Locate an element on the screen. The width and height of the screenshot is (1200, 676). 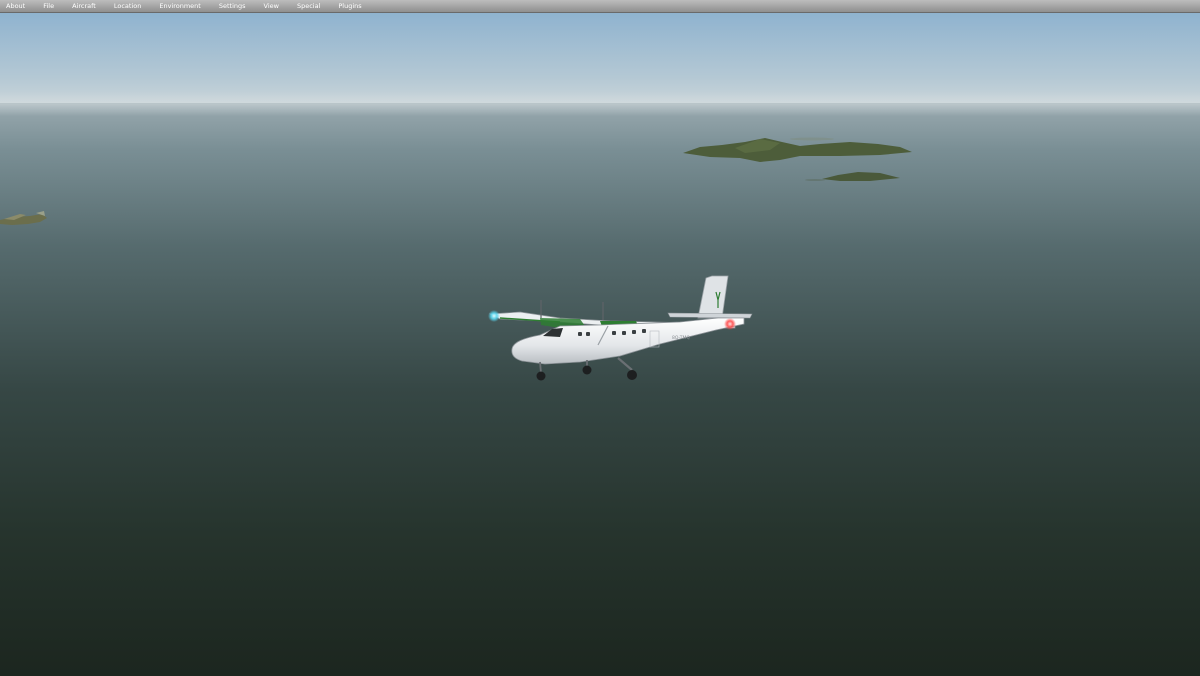
svg-text: 8Q-TMQ is located at coordinates (681, 338).